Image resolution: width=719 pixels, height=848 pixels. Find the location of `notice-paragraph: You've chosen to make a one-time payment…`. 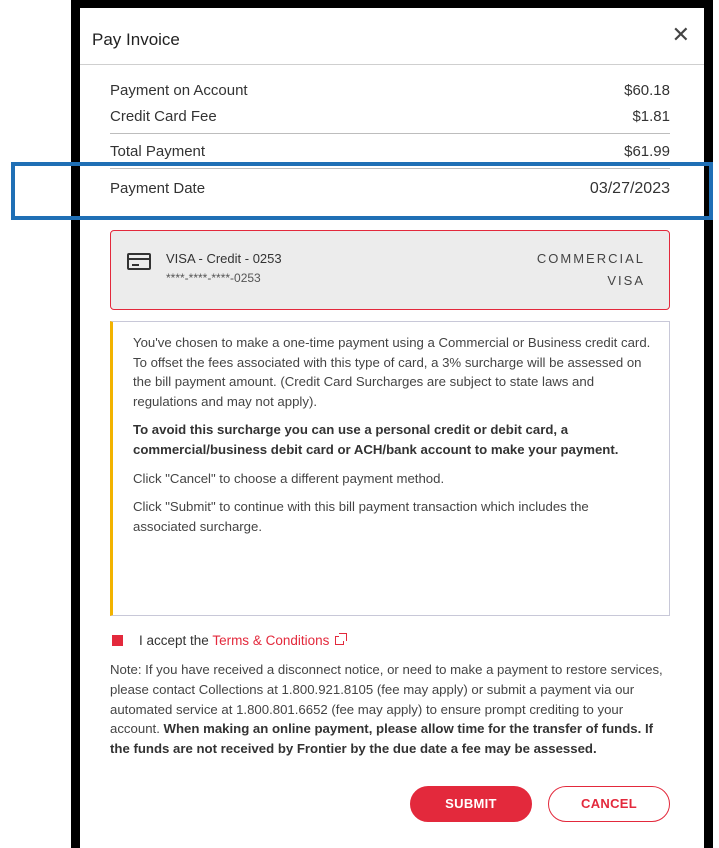

notice-paragraph: You've chosen to make a one-time payment… is located at coordinates (392, 372).